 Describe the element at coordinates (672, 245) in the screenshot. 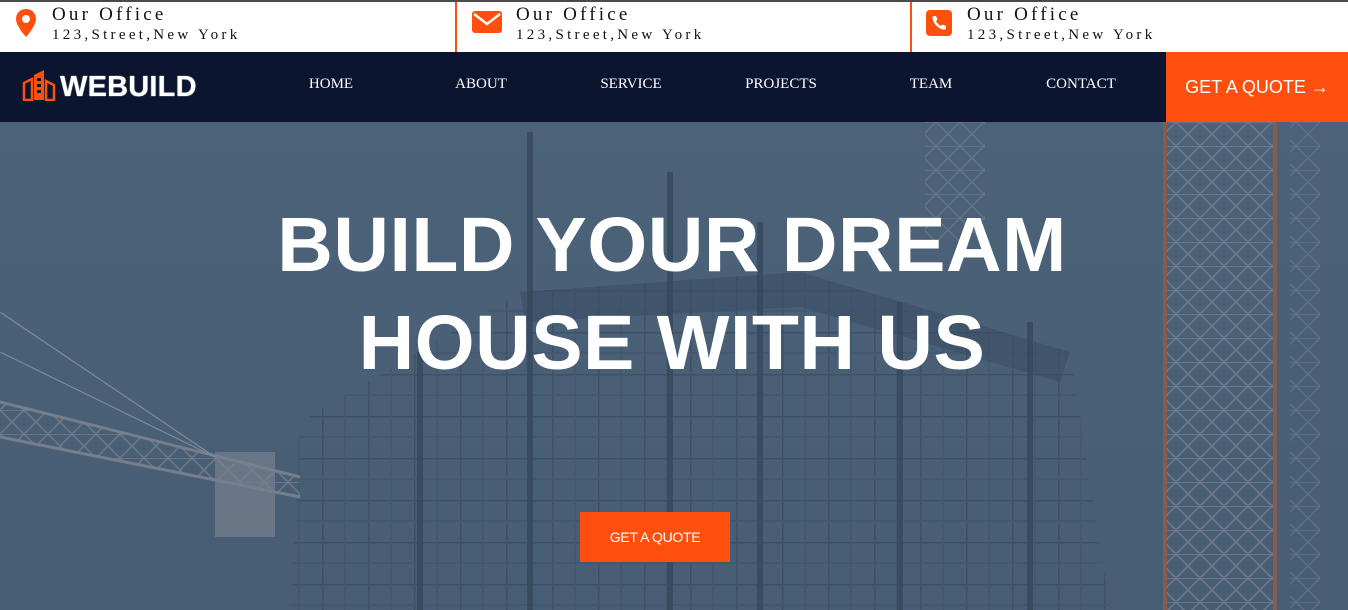

I see `hero-title-line-1: BUILD YOUR DREAM` at that location.